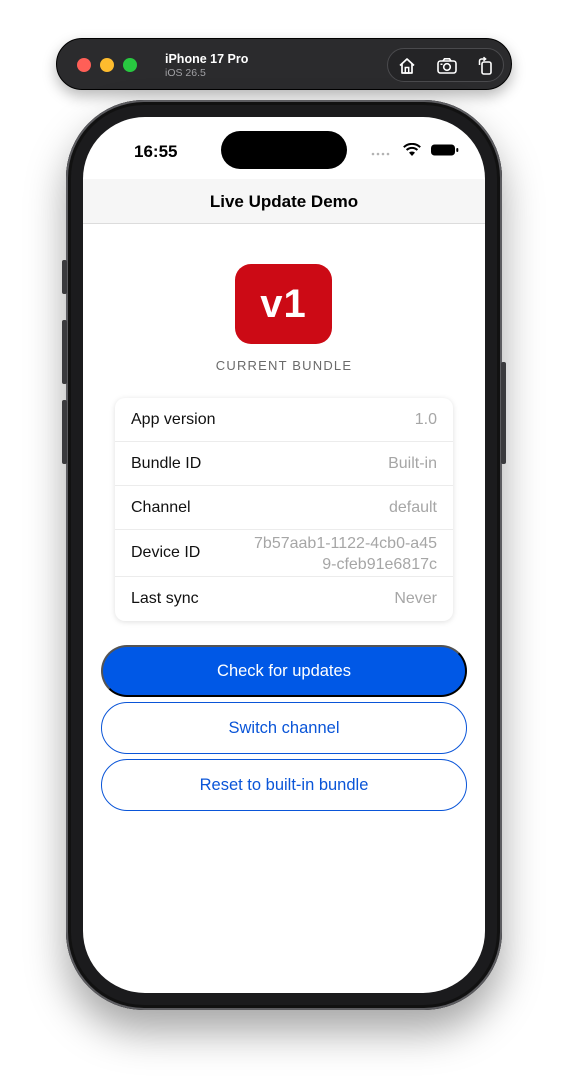 The width and height of the screenshot is (568, 1084). What do you see at coordinates (412, 507) in the screenshot?
I see `info-value: default` at bounding box center [412, 507].